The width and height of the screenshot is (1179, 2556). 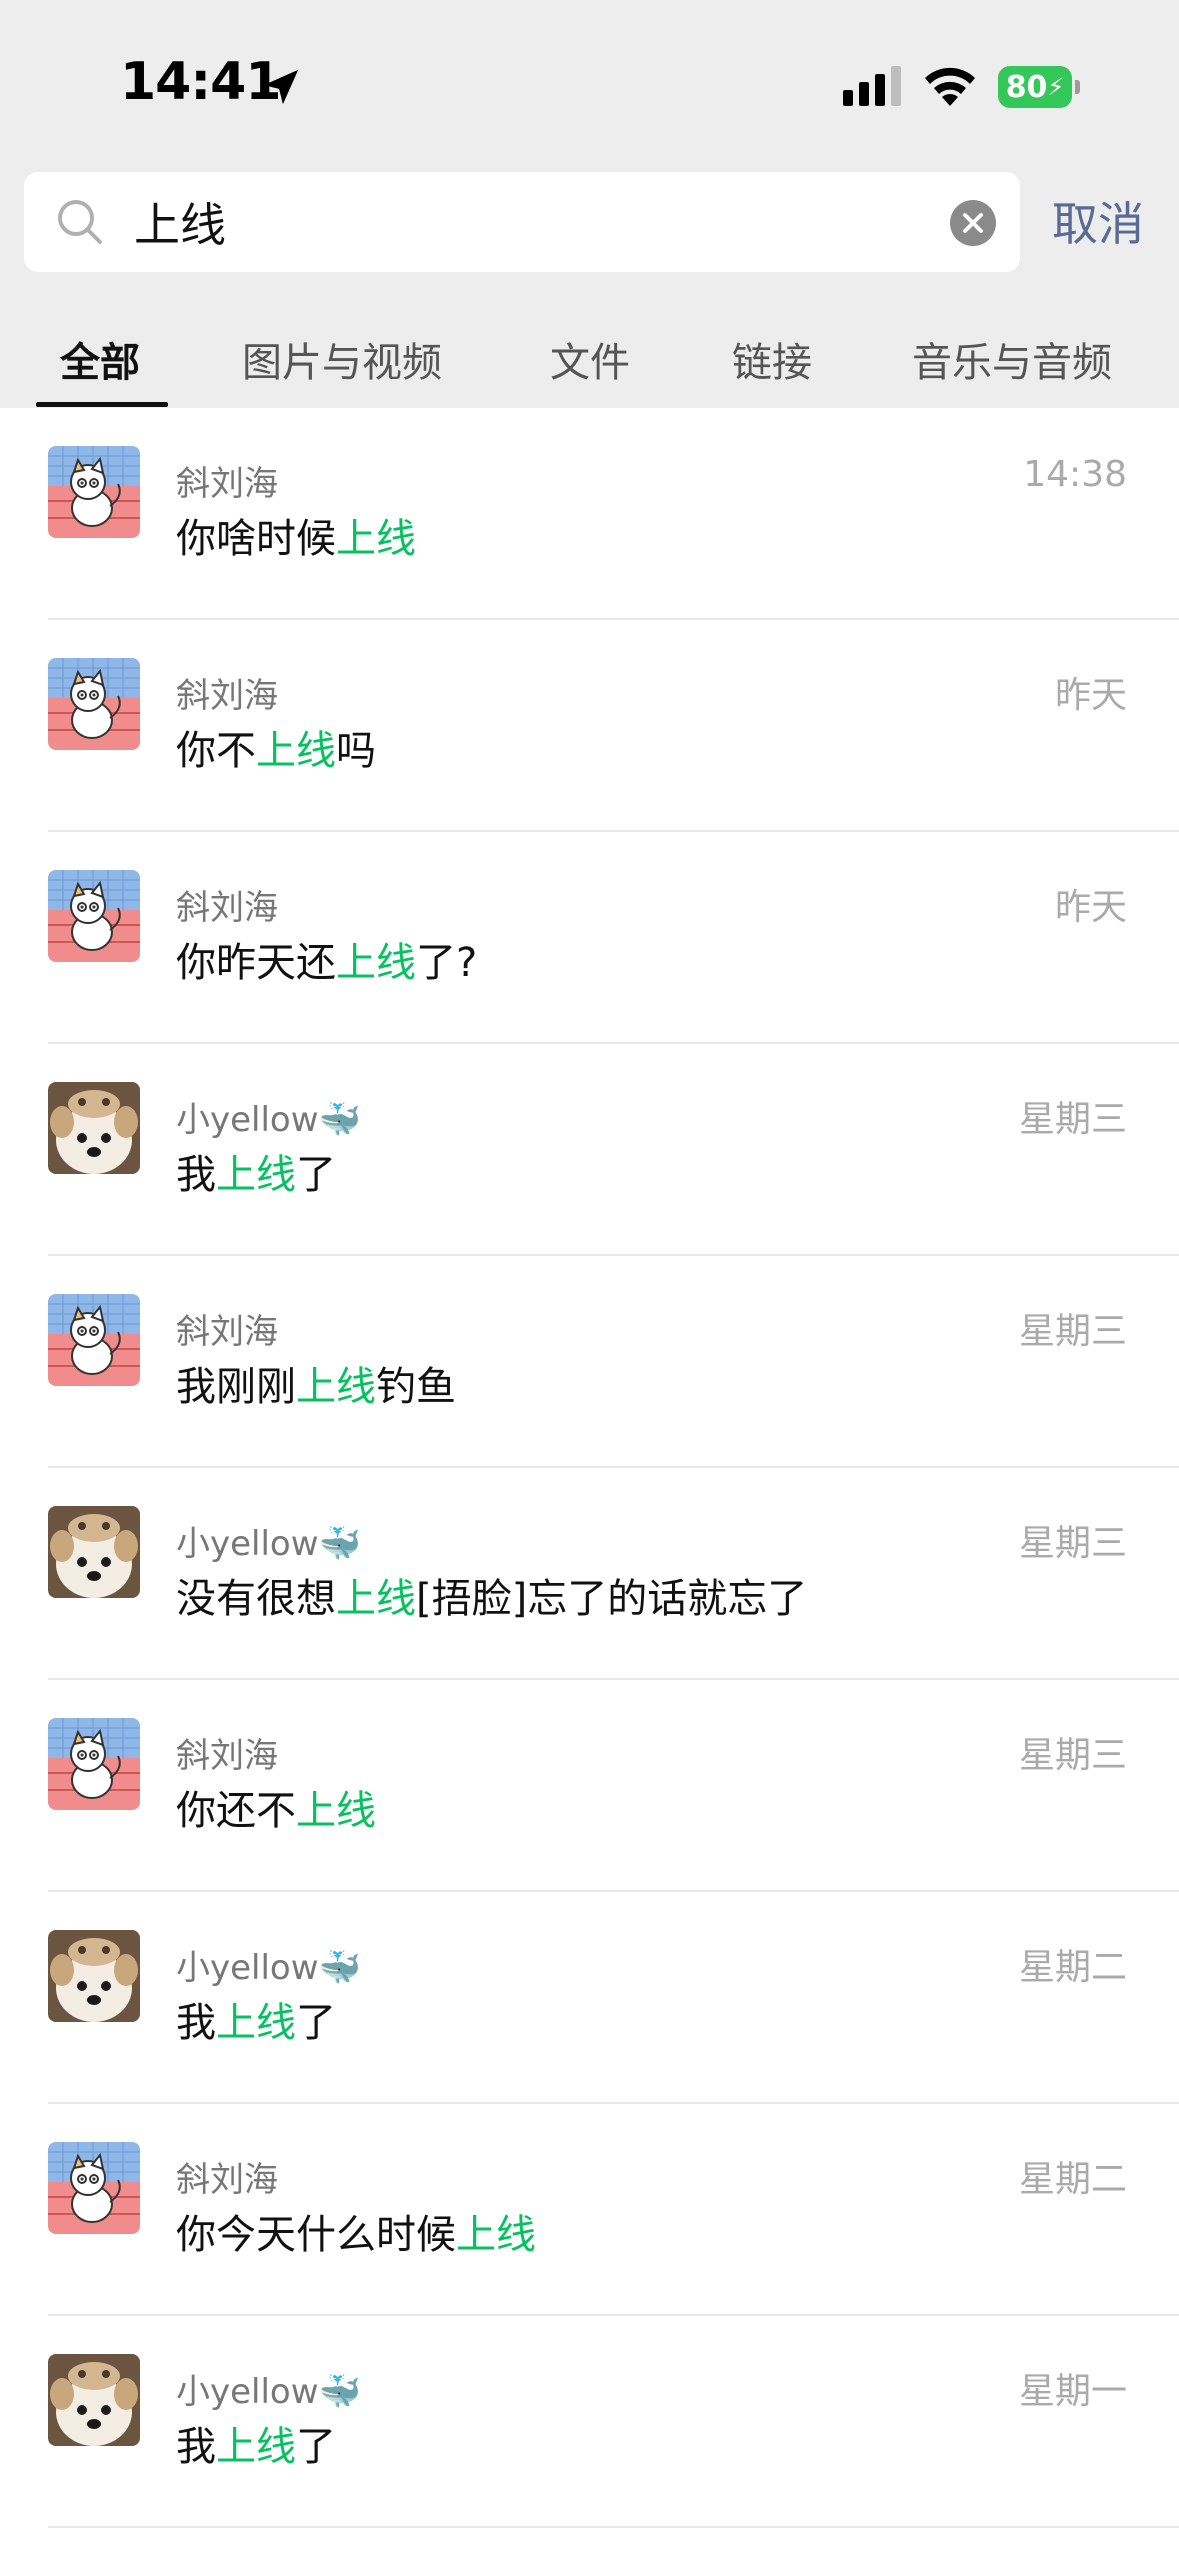 What do you see at coordinates (589, 2210) in the screenshot?
I see `result-row: 斜刘海 你今天什么时候上线 星期二` at bounding box center [589, 2210].